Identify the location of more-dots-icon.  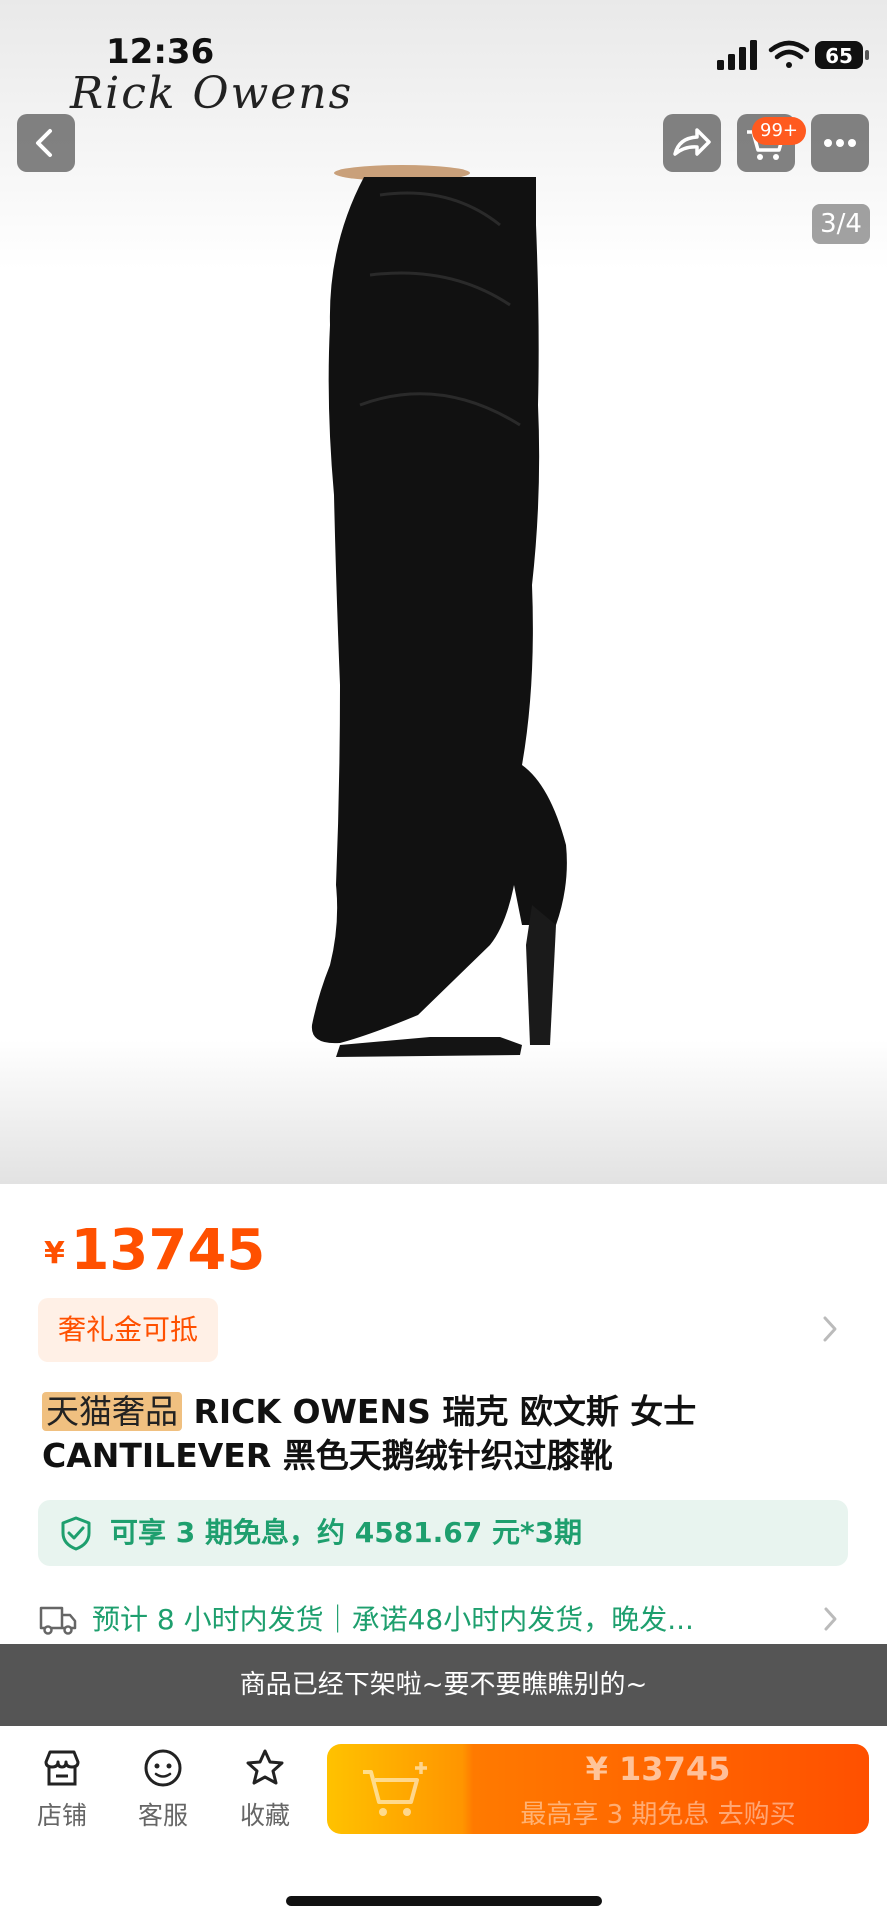
(840, 143).